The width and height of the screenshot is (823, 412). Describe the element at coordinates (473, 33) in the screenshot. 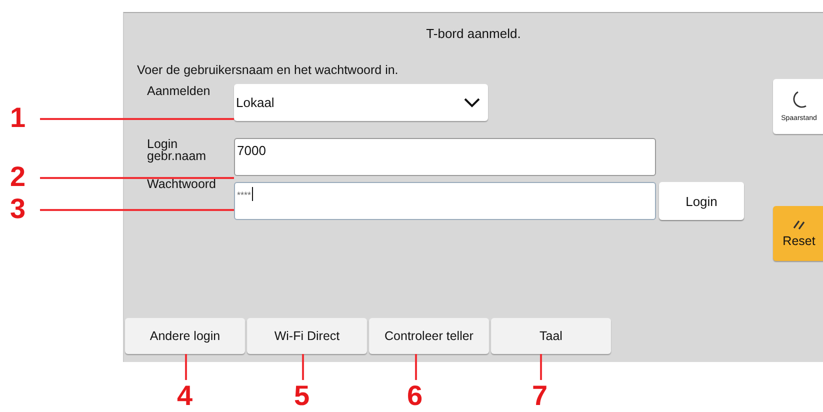

I see `screen-title: T-bord aanmeld.` at that location.